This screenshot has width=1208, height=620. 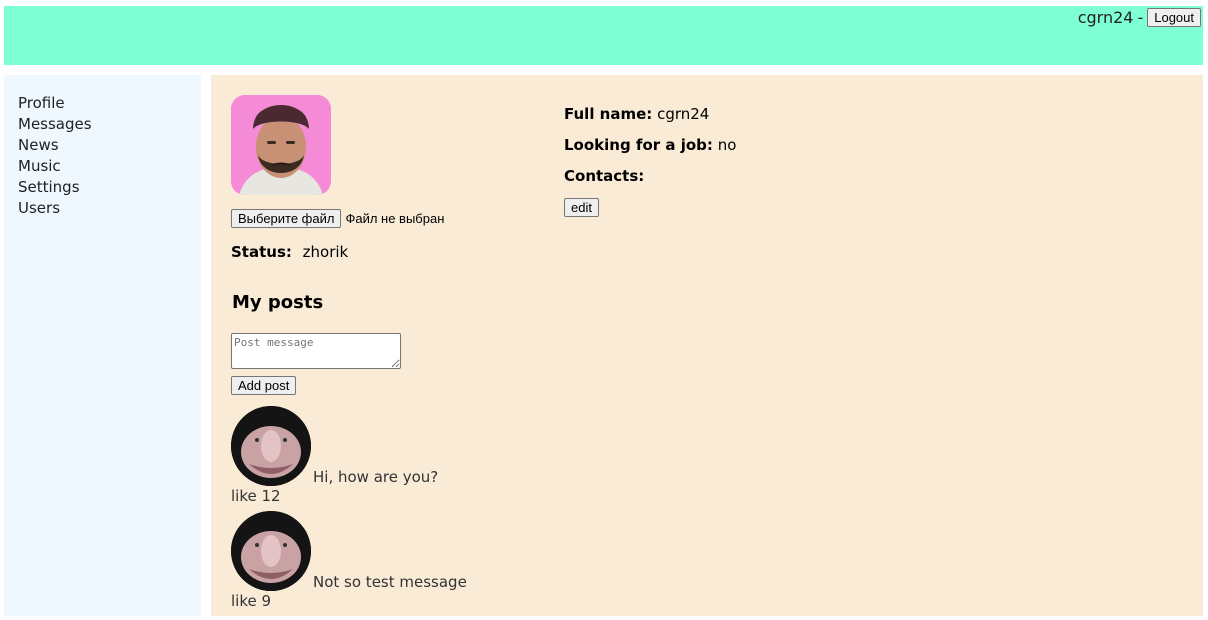 I want to click on full-name-value: cgrn24, so click(x=683, y=114).